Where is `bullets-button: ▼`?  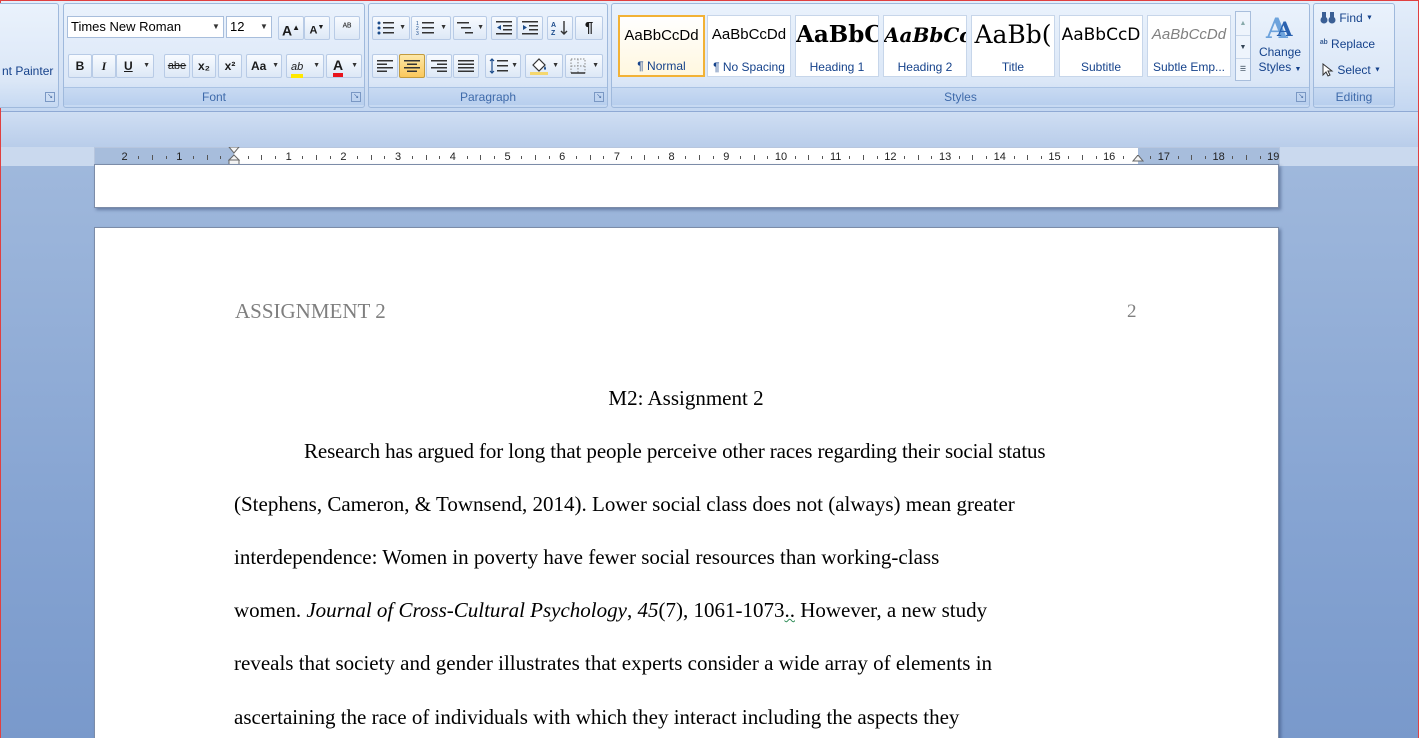 bullets-button: ▼ is located at coordinates (391, 28).